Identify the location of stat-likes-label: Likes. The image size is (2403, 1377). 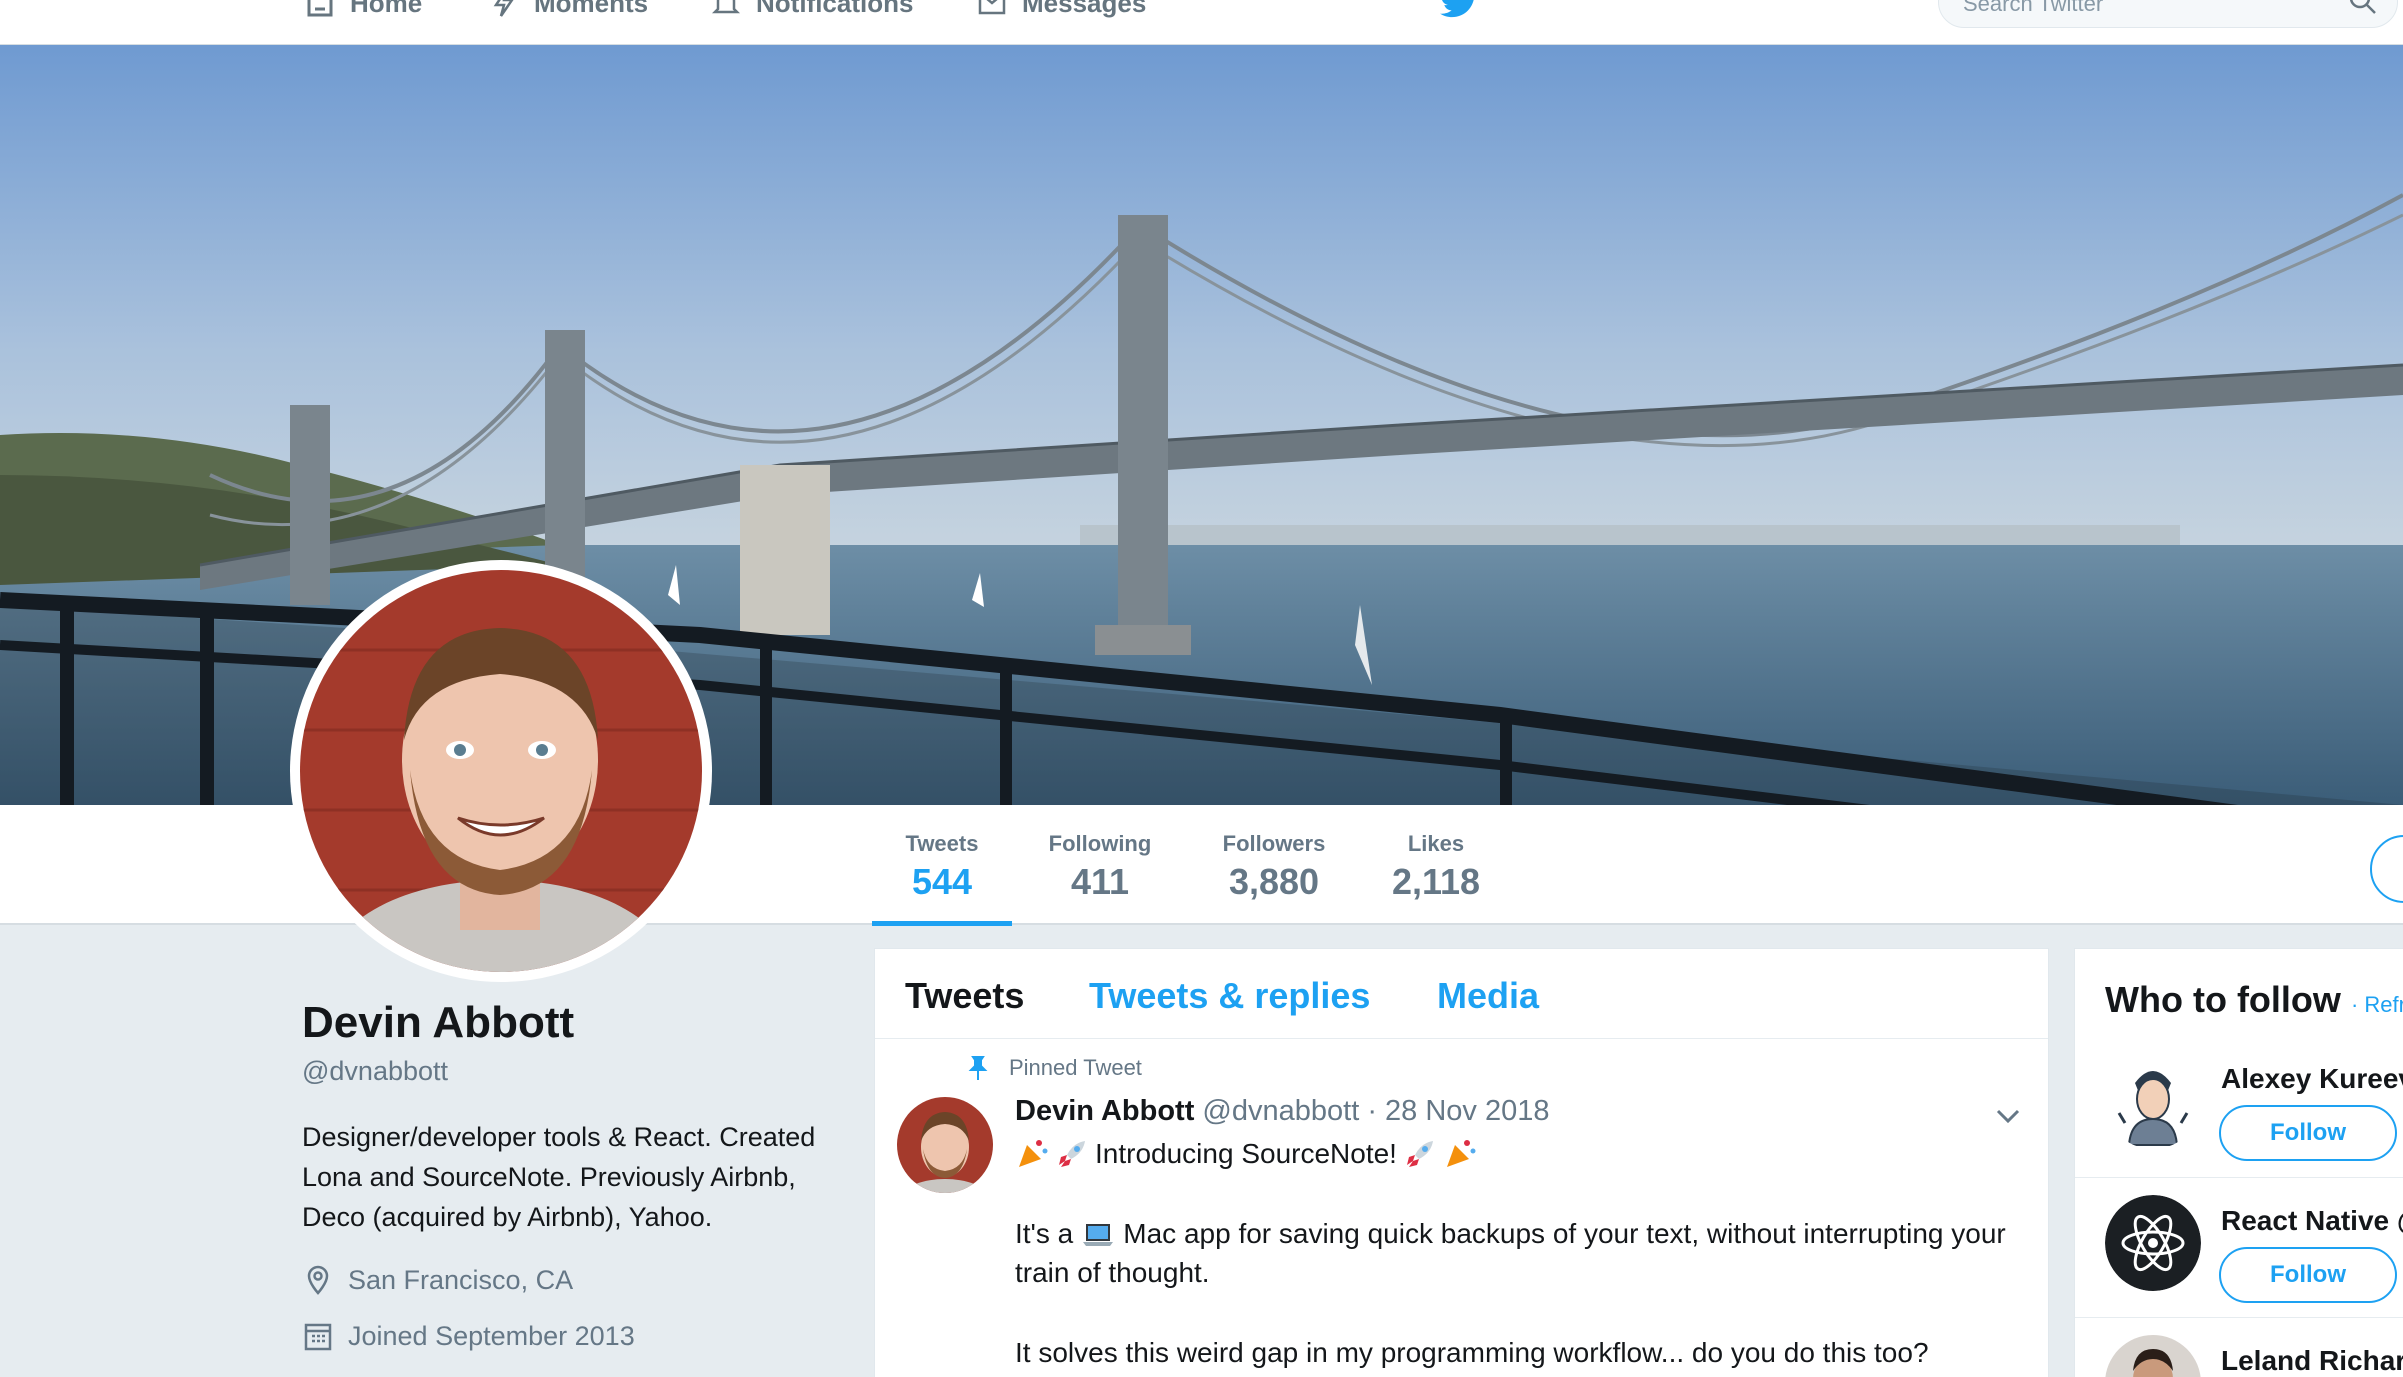
(1436, 843).